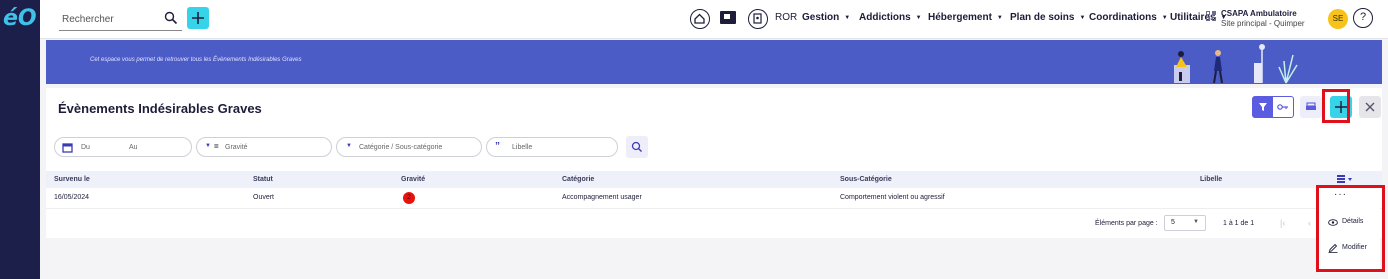  I want to click on highlight-row-menu, so click(1350, 228).